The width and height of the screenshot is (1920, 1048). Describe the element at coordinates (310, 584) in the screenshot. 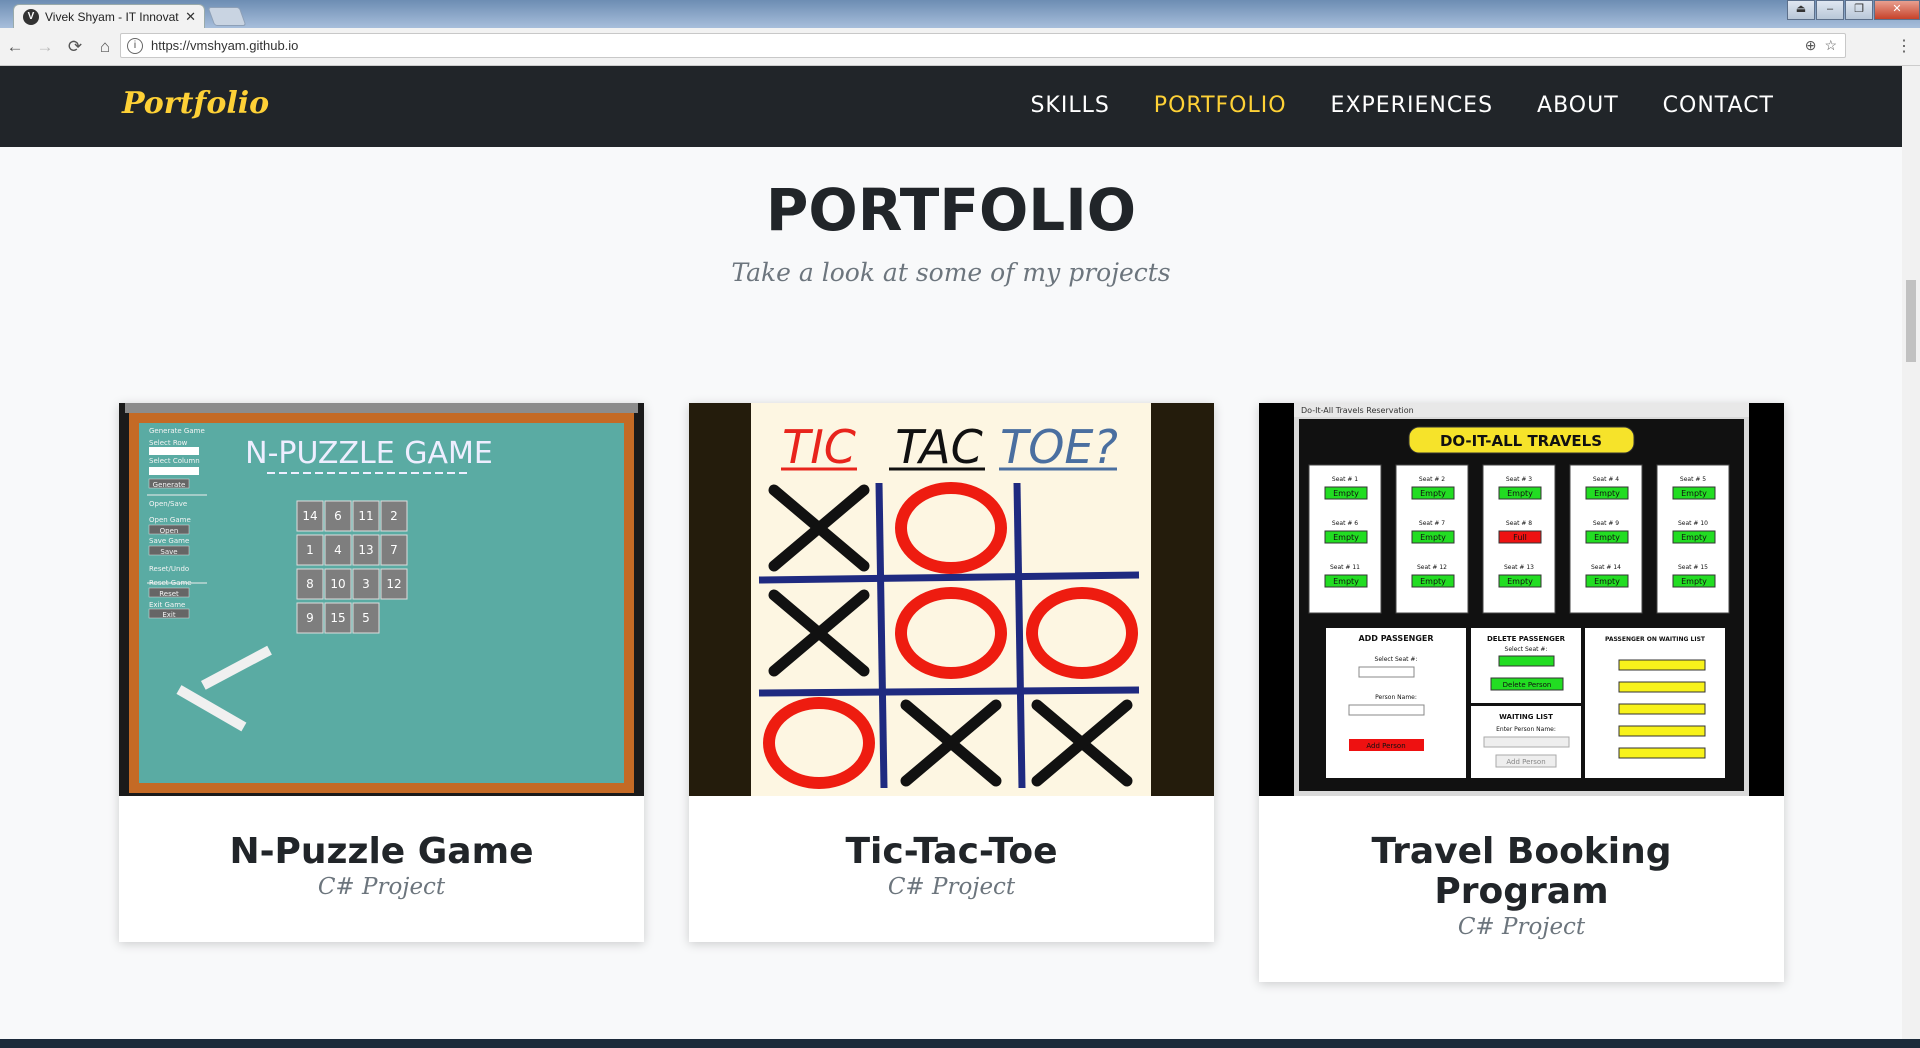

I see `puzzle-tile-number: 8` at that location.